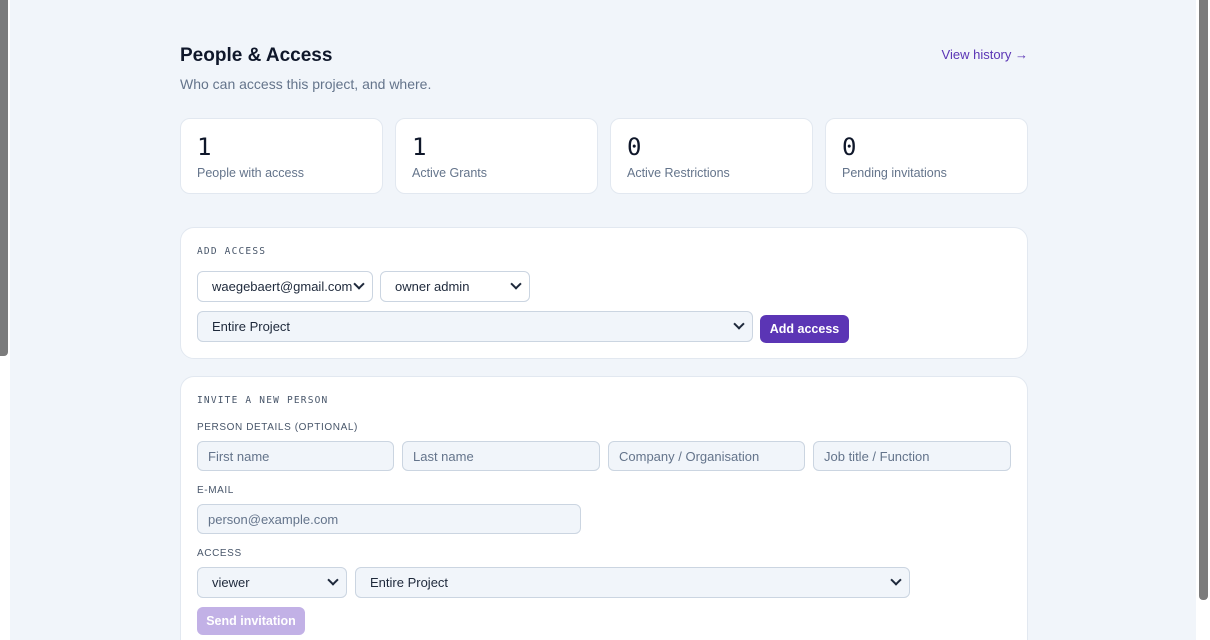 Image resolution: width=1210 pixels, height=640 pixels. What do you see at coordinates (711, 156) in the screenshot?
I see `stat-card-restrictions: 0 Active Restrictions` at bounding box center [711, 156].